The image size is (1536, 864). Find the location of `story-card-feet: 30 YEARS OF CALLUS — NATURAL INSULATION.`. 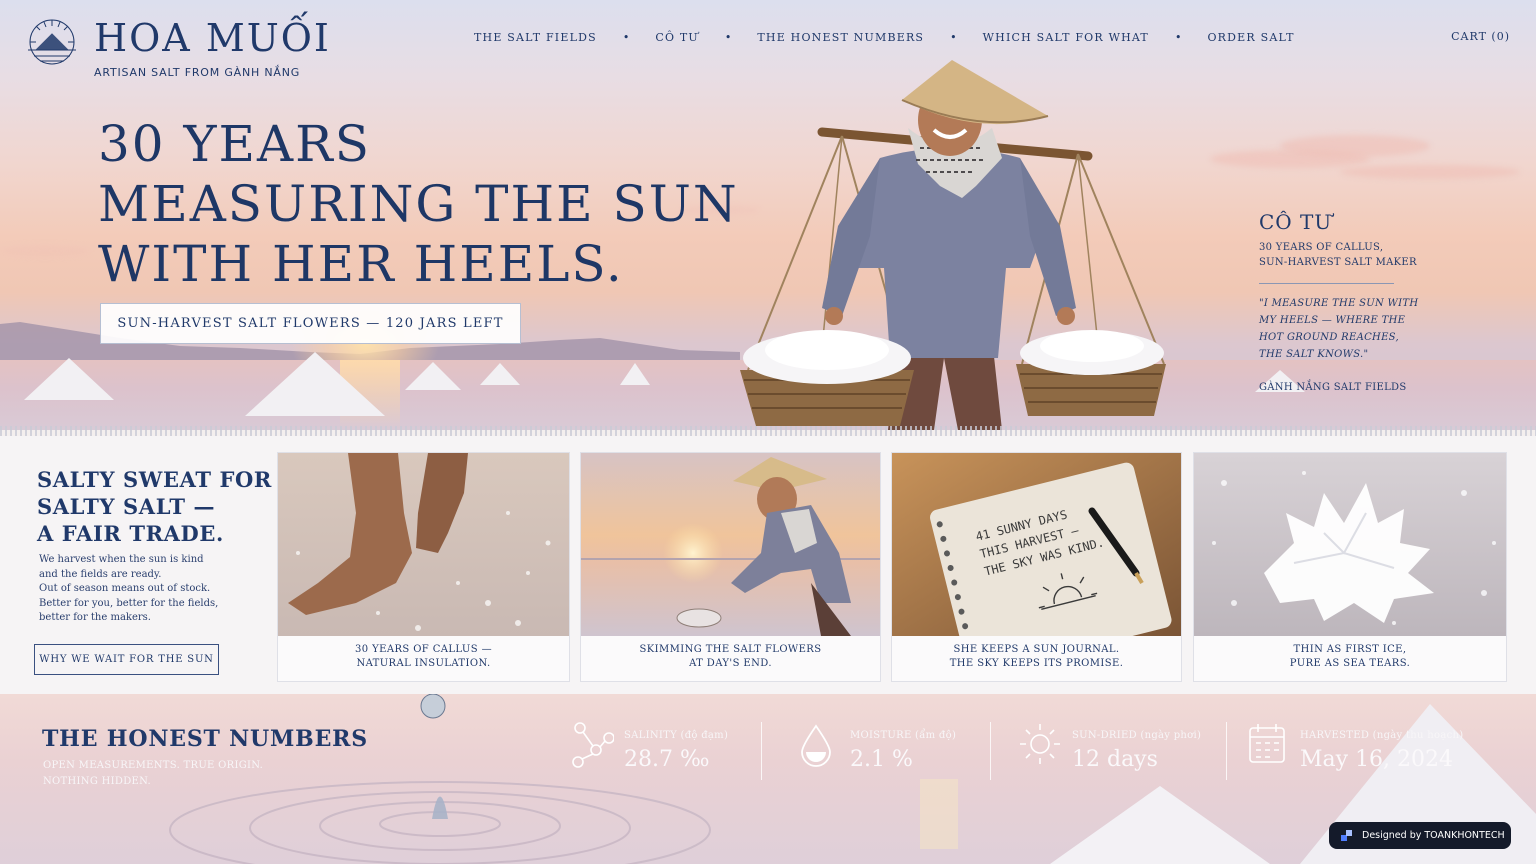

story-card-feet: 30 YEARS OF CALLUS — NATURAL INSULATION. is located at coordinates (423, 567).